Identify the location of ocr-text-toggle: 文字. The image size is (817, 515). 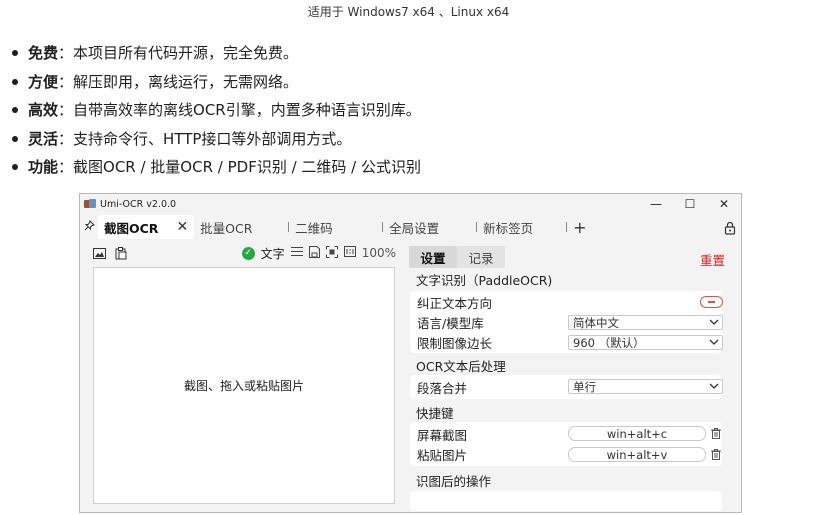
(273, 253).